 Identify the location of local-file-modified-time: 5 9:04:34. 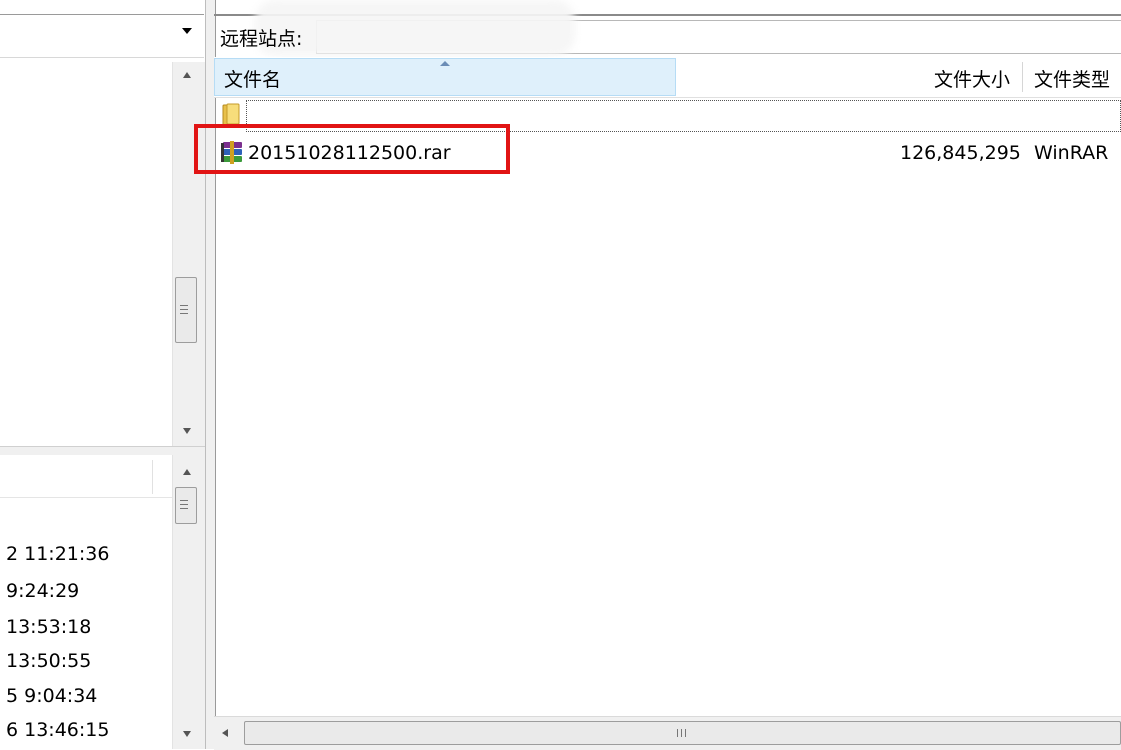
(52, 696).